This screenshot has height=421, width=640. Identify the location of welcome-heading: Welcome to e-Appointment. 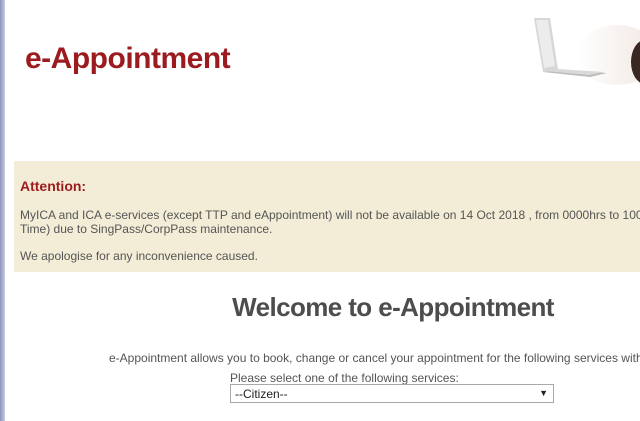
(393, 307).